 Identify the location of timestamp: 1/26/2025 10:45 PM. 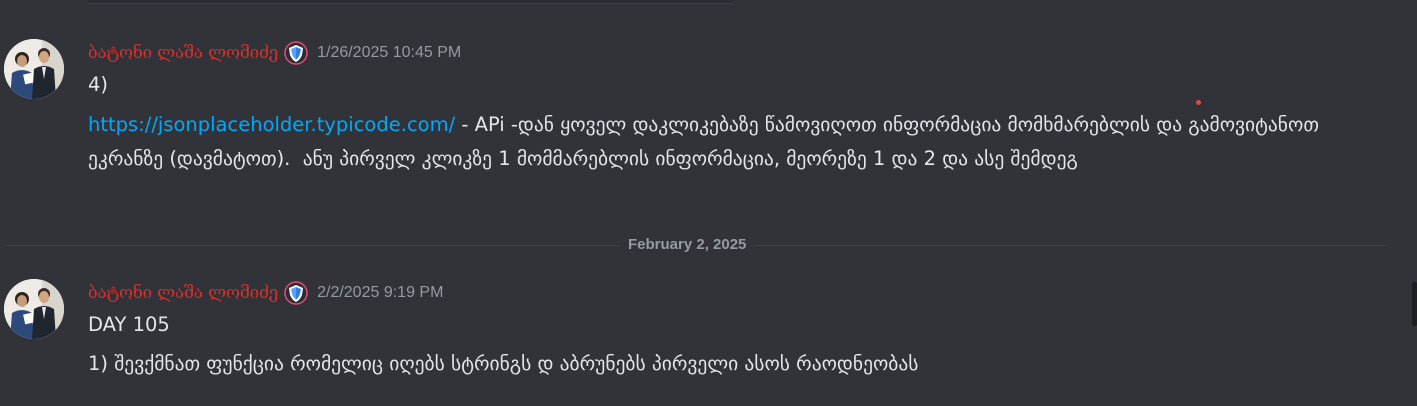
(389, 53).